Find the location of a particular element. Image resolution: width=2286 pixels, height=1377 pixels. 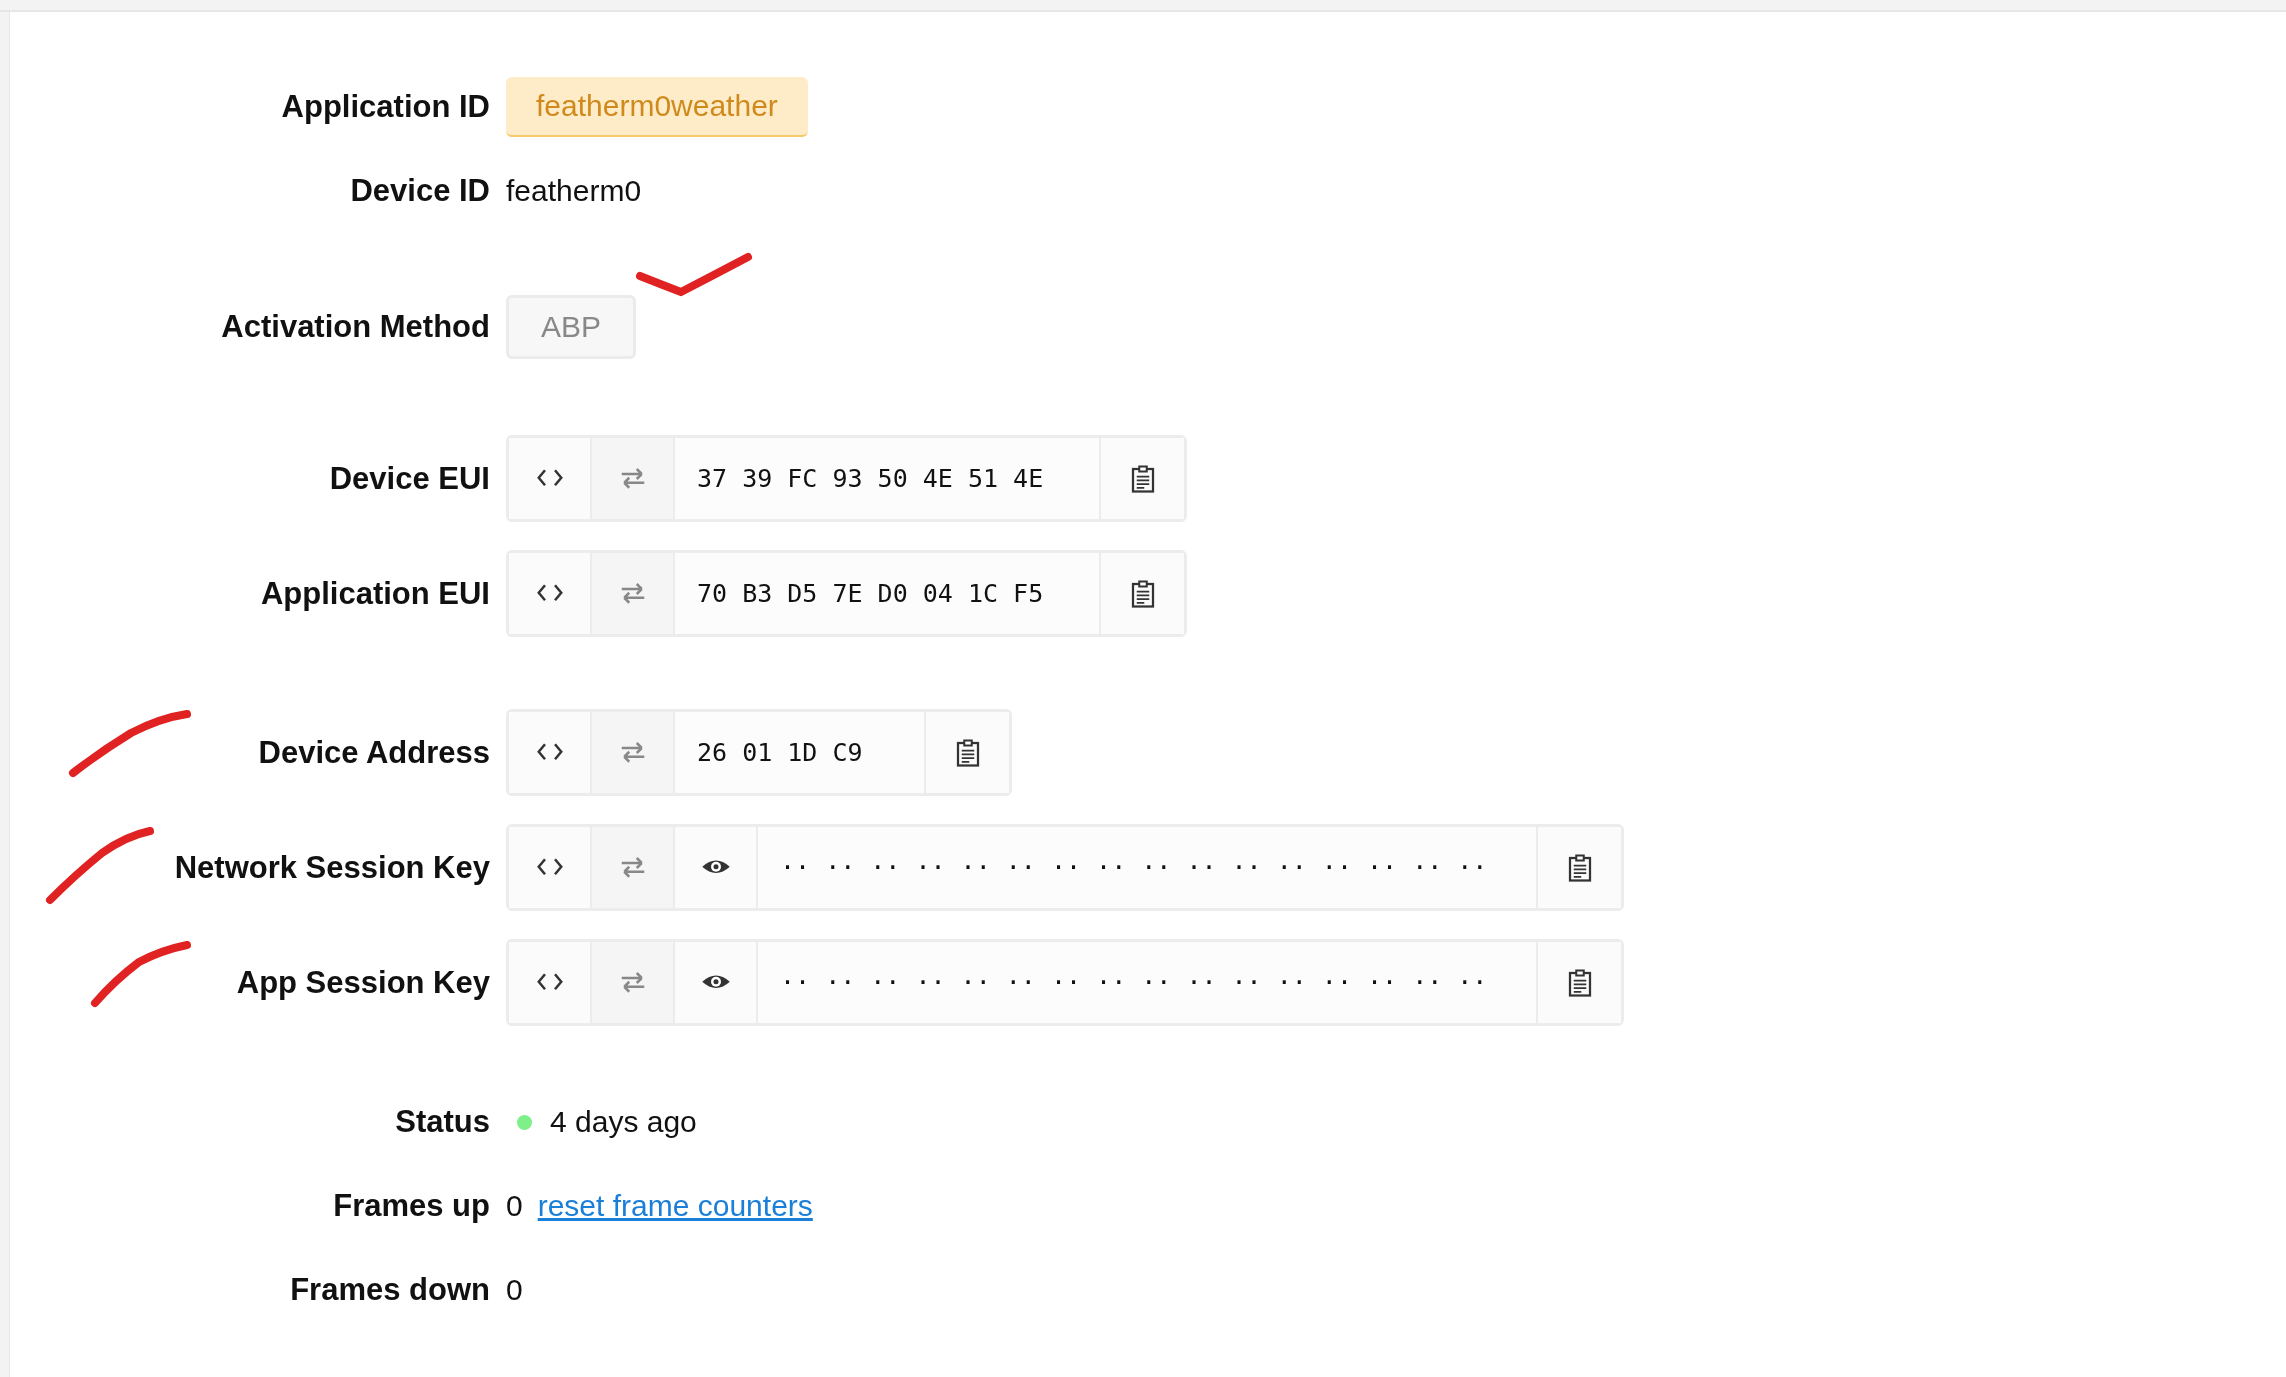

field-label: Frames down is located at coordinates (390, 1290).